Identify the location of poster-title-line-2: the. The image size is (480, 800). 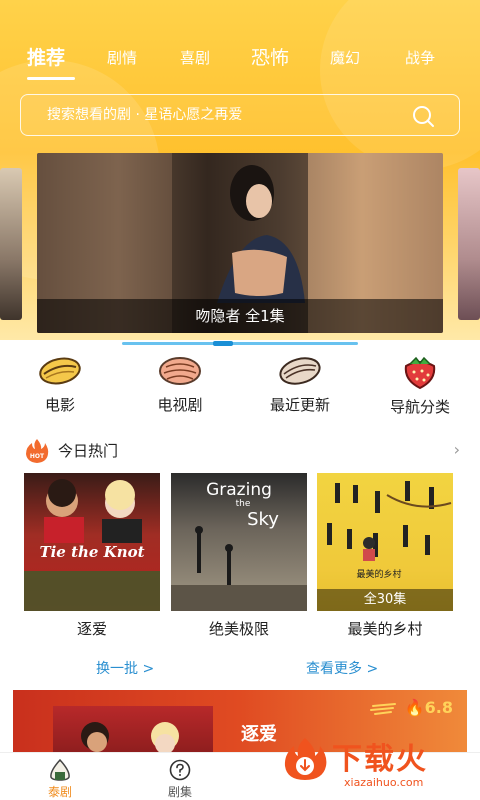
(243, 504).